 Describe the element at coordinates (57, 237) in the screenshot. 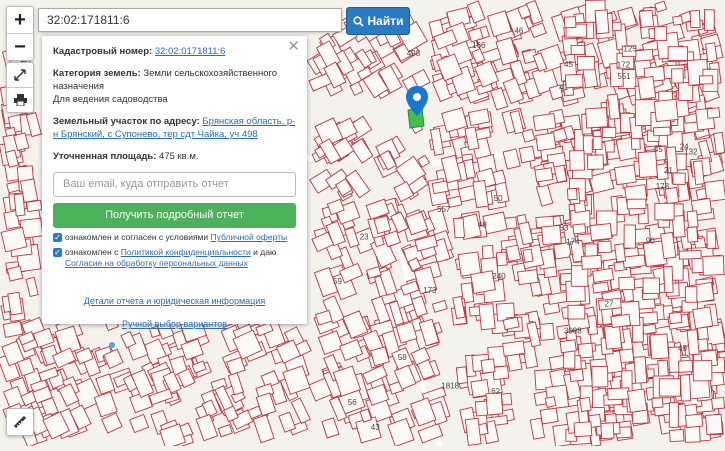

I see `checkbox-offer: ✓` at that location.